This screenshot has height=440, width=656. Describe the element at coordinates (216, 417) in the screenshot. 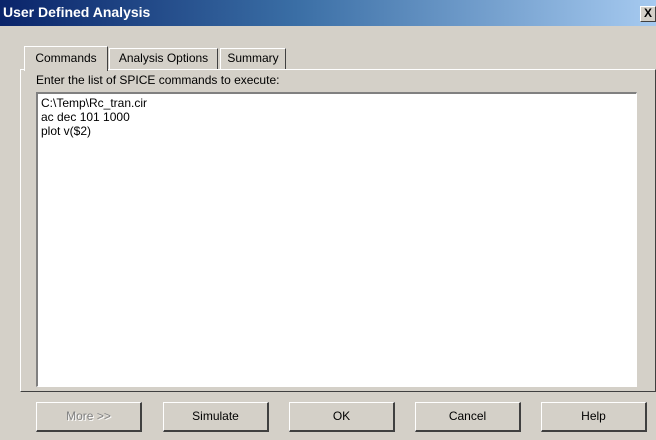

I see `simulate-button: Simulate` at that location.